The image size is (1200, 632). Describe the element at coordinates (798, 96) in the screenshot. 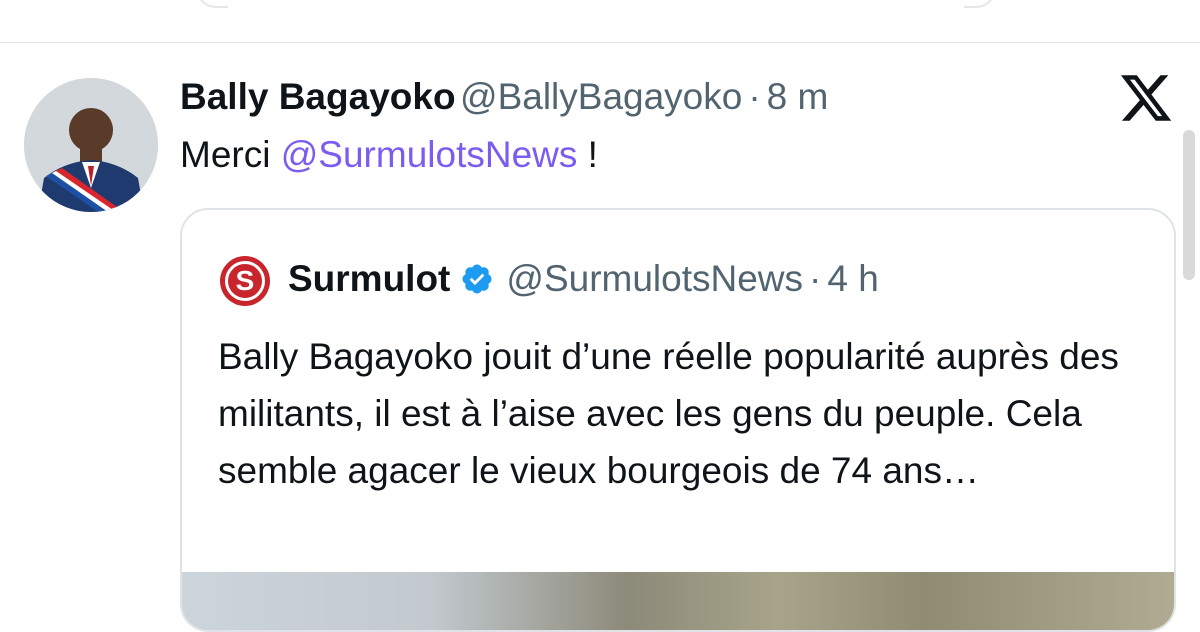

I see `tweet-timestamp: 8 m` at that location.